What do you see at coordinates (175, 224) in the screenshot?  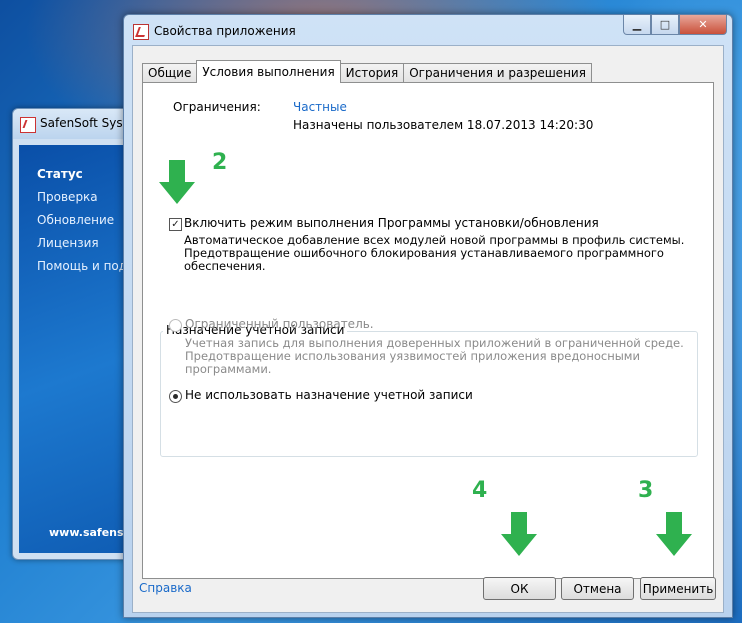 I see `install-mode-checkbox: ✓` at bounding box center [175, 224].